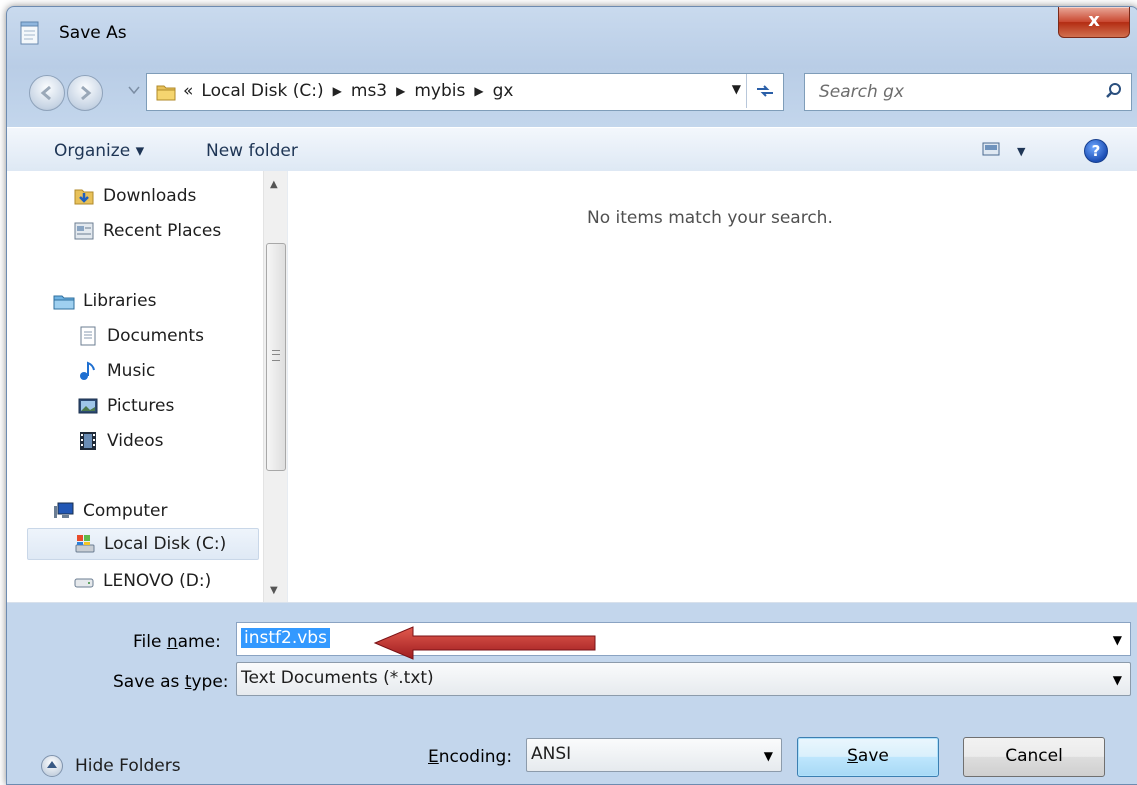 The height and width of the screenshot is (785, 1137). I want to click on back-arrow-icon, so click(45, 93).